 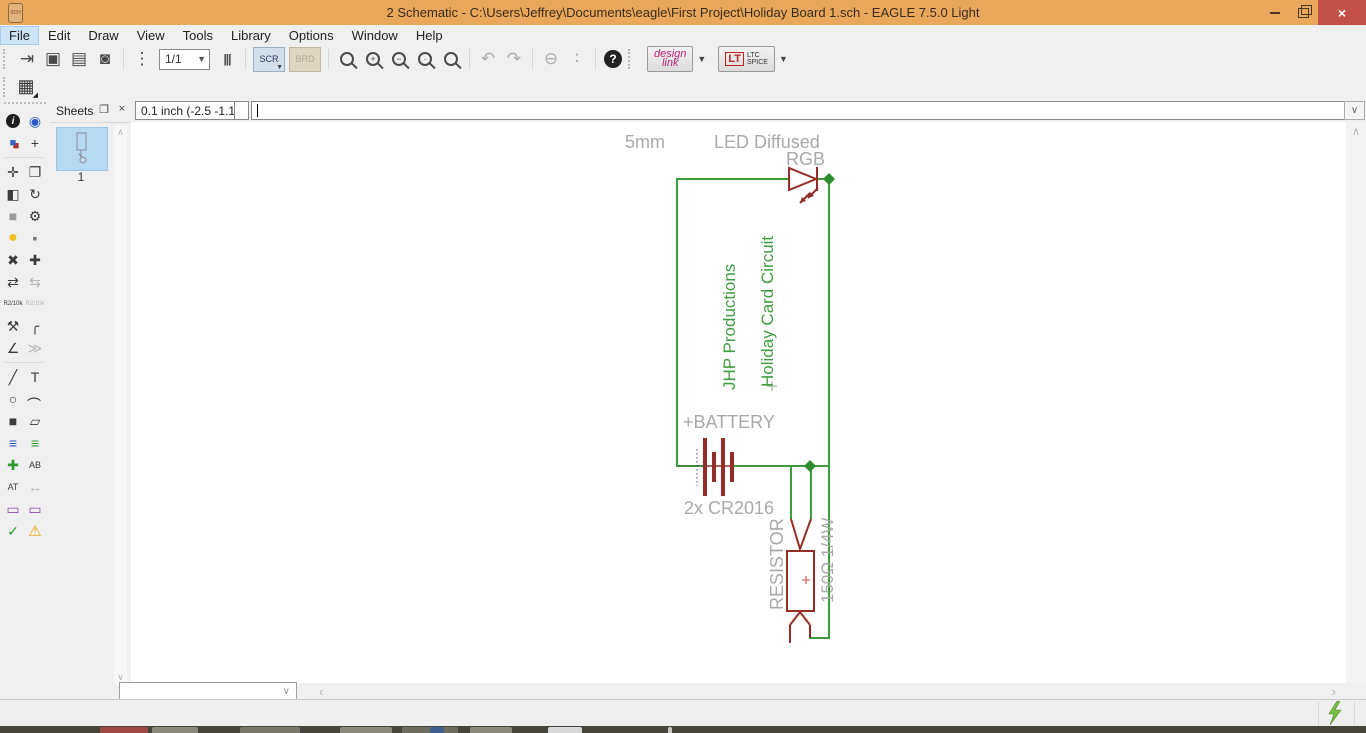 I want to click on tool-rotate: ↻, so click(x=35, y=194).